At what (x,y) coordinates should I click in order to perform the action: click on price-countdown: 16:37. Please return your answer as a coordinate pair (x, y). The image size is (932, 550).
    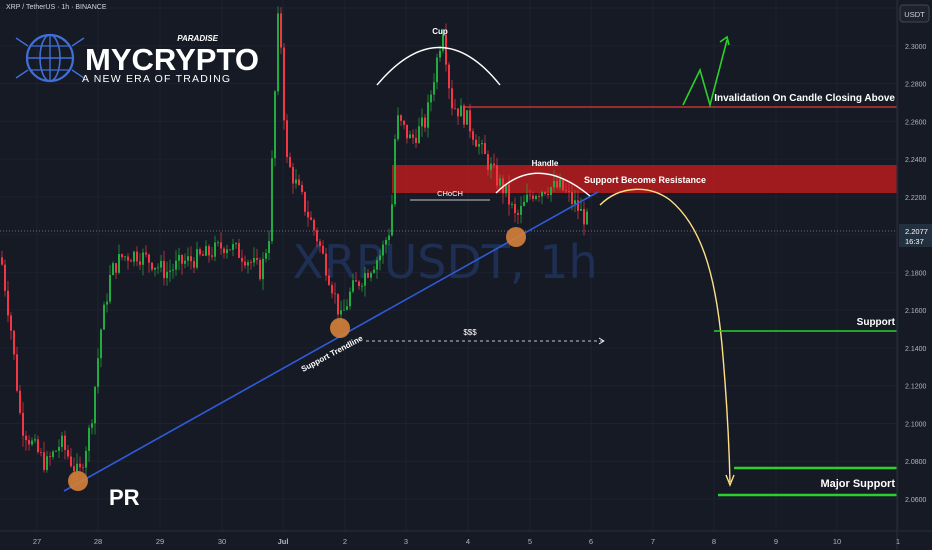
    Looking at the image, I should click on (914, 241).